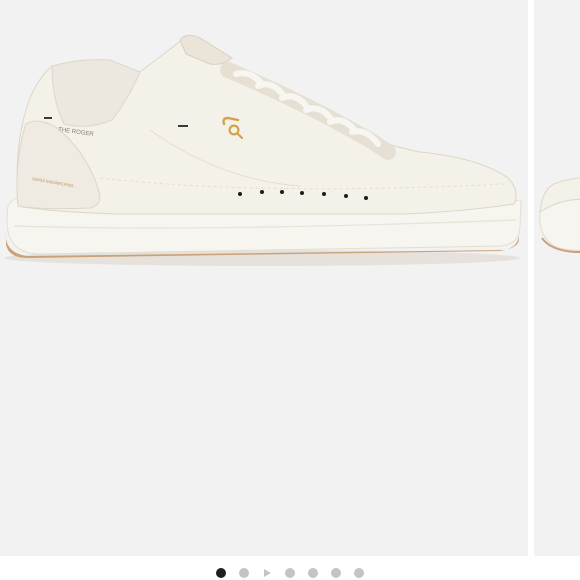 The height and width of the screenshot is (580, 580). I want to click on carousel-indicator, so click(290, 573).